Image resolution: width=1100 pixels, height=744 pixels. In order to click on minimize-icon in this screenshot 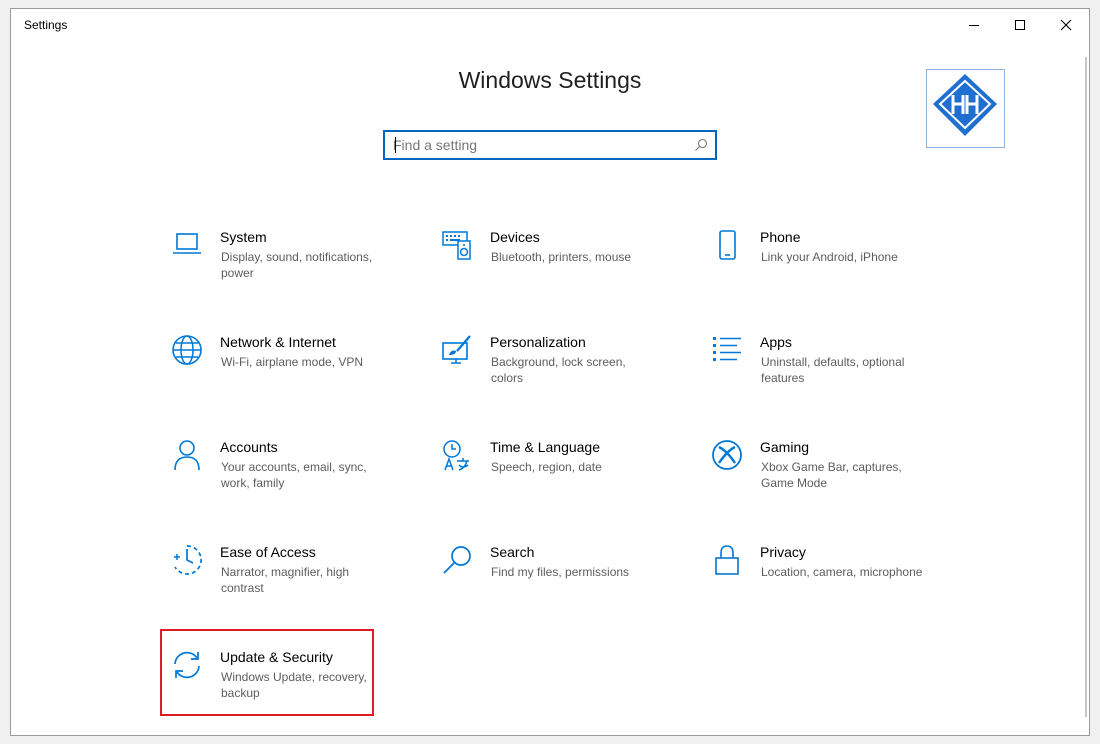, I will do `click(974, 25)`.